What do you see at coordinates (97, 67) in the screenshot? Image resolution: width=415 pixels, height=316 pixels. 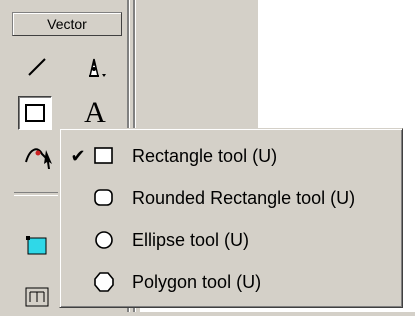 I see `pen-icon` at bounding box center [97, 67].